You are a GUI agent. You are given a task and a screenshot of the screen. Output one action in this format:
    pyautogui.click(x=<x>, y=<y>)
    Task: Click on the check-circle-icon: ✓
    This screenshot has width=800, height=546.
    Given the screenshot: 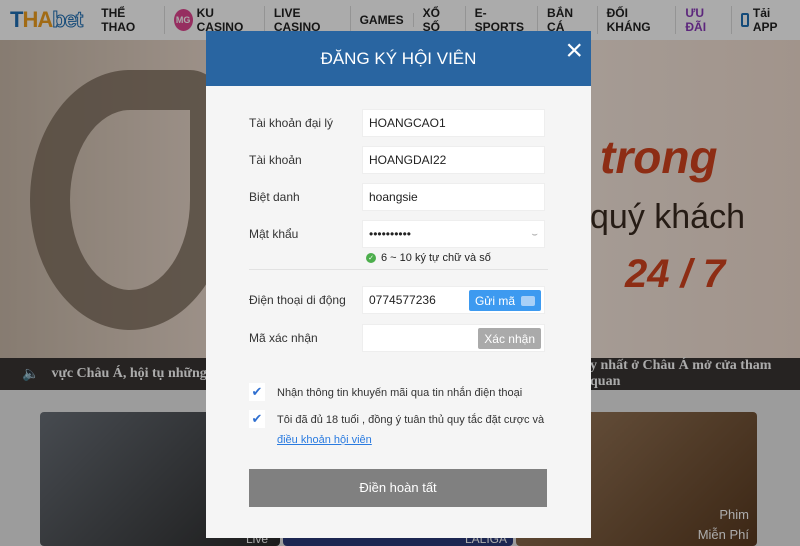 What is the action you would take?
    pyautogui.click(x=371, y=258)
    